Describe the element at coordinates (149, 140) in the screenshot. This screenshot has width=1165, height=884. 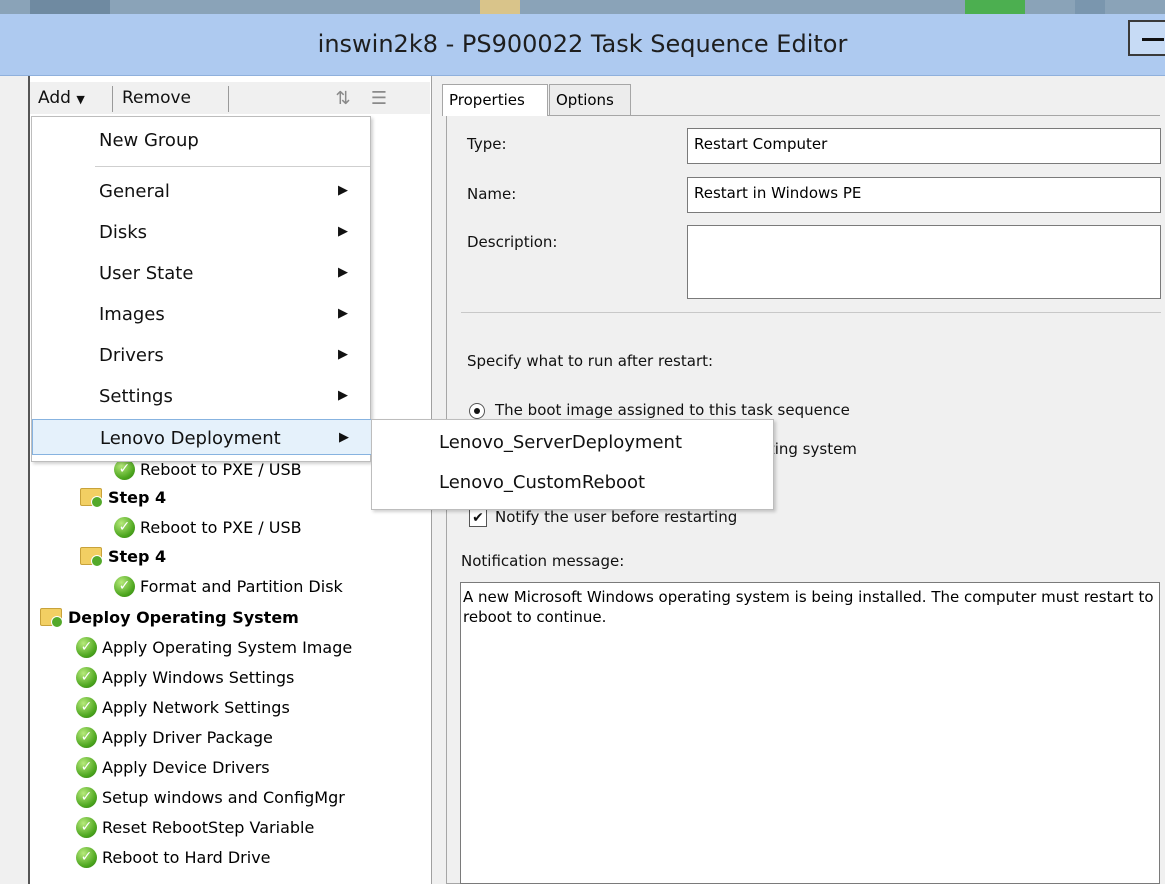
I see `menu-item-label: New Group` at that location.